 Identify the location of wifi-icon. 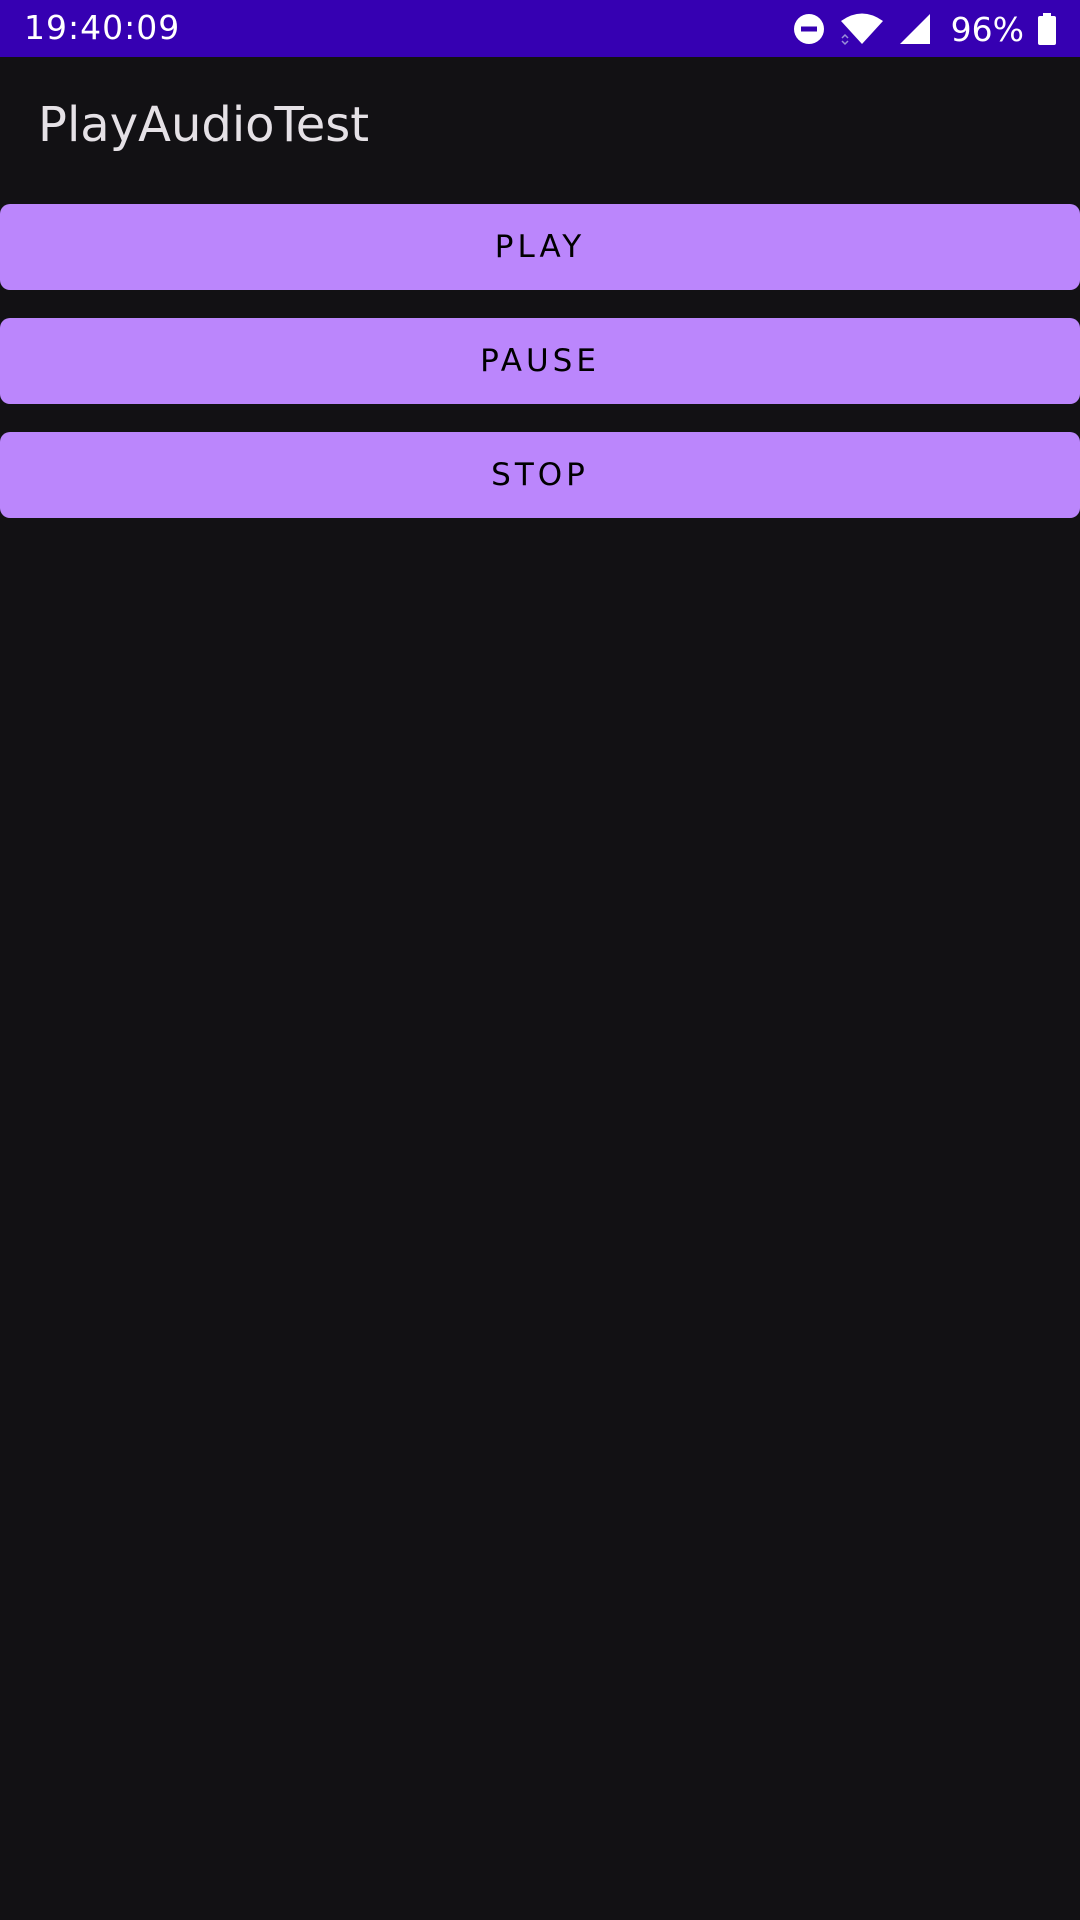
(862, 29).